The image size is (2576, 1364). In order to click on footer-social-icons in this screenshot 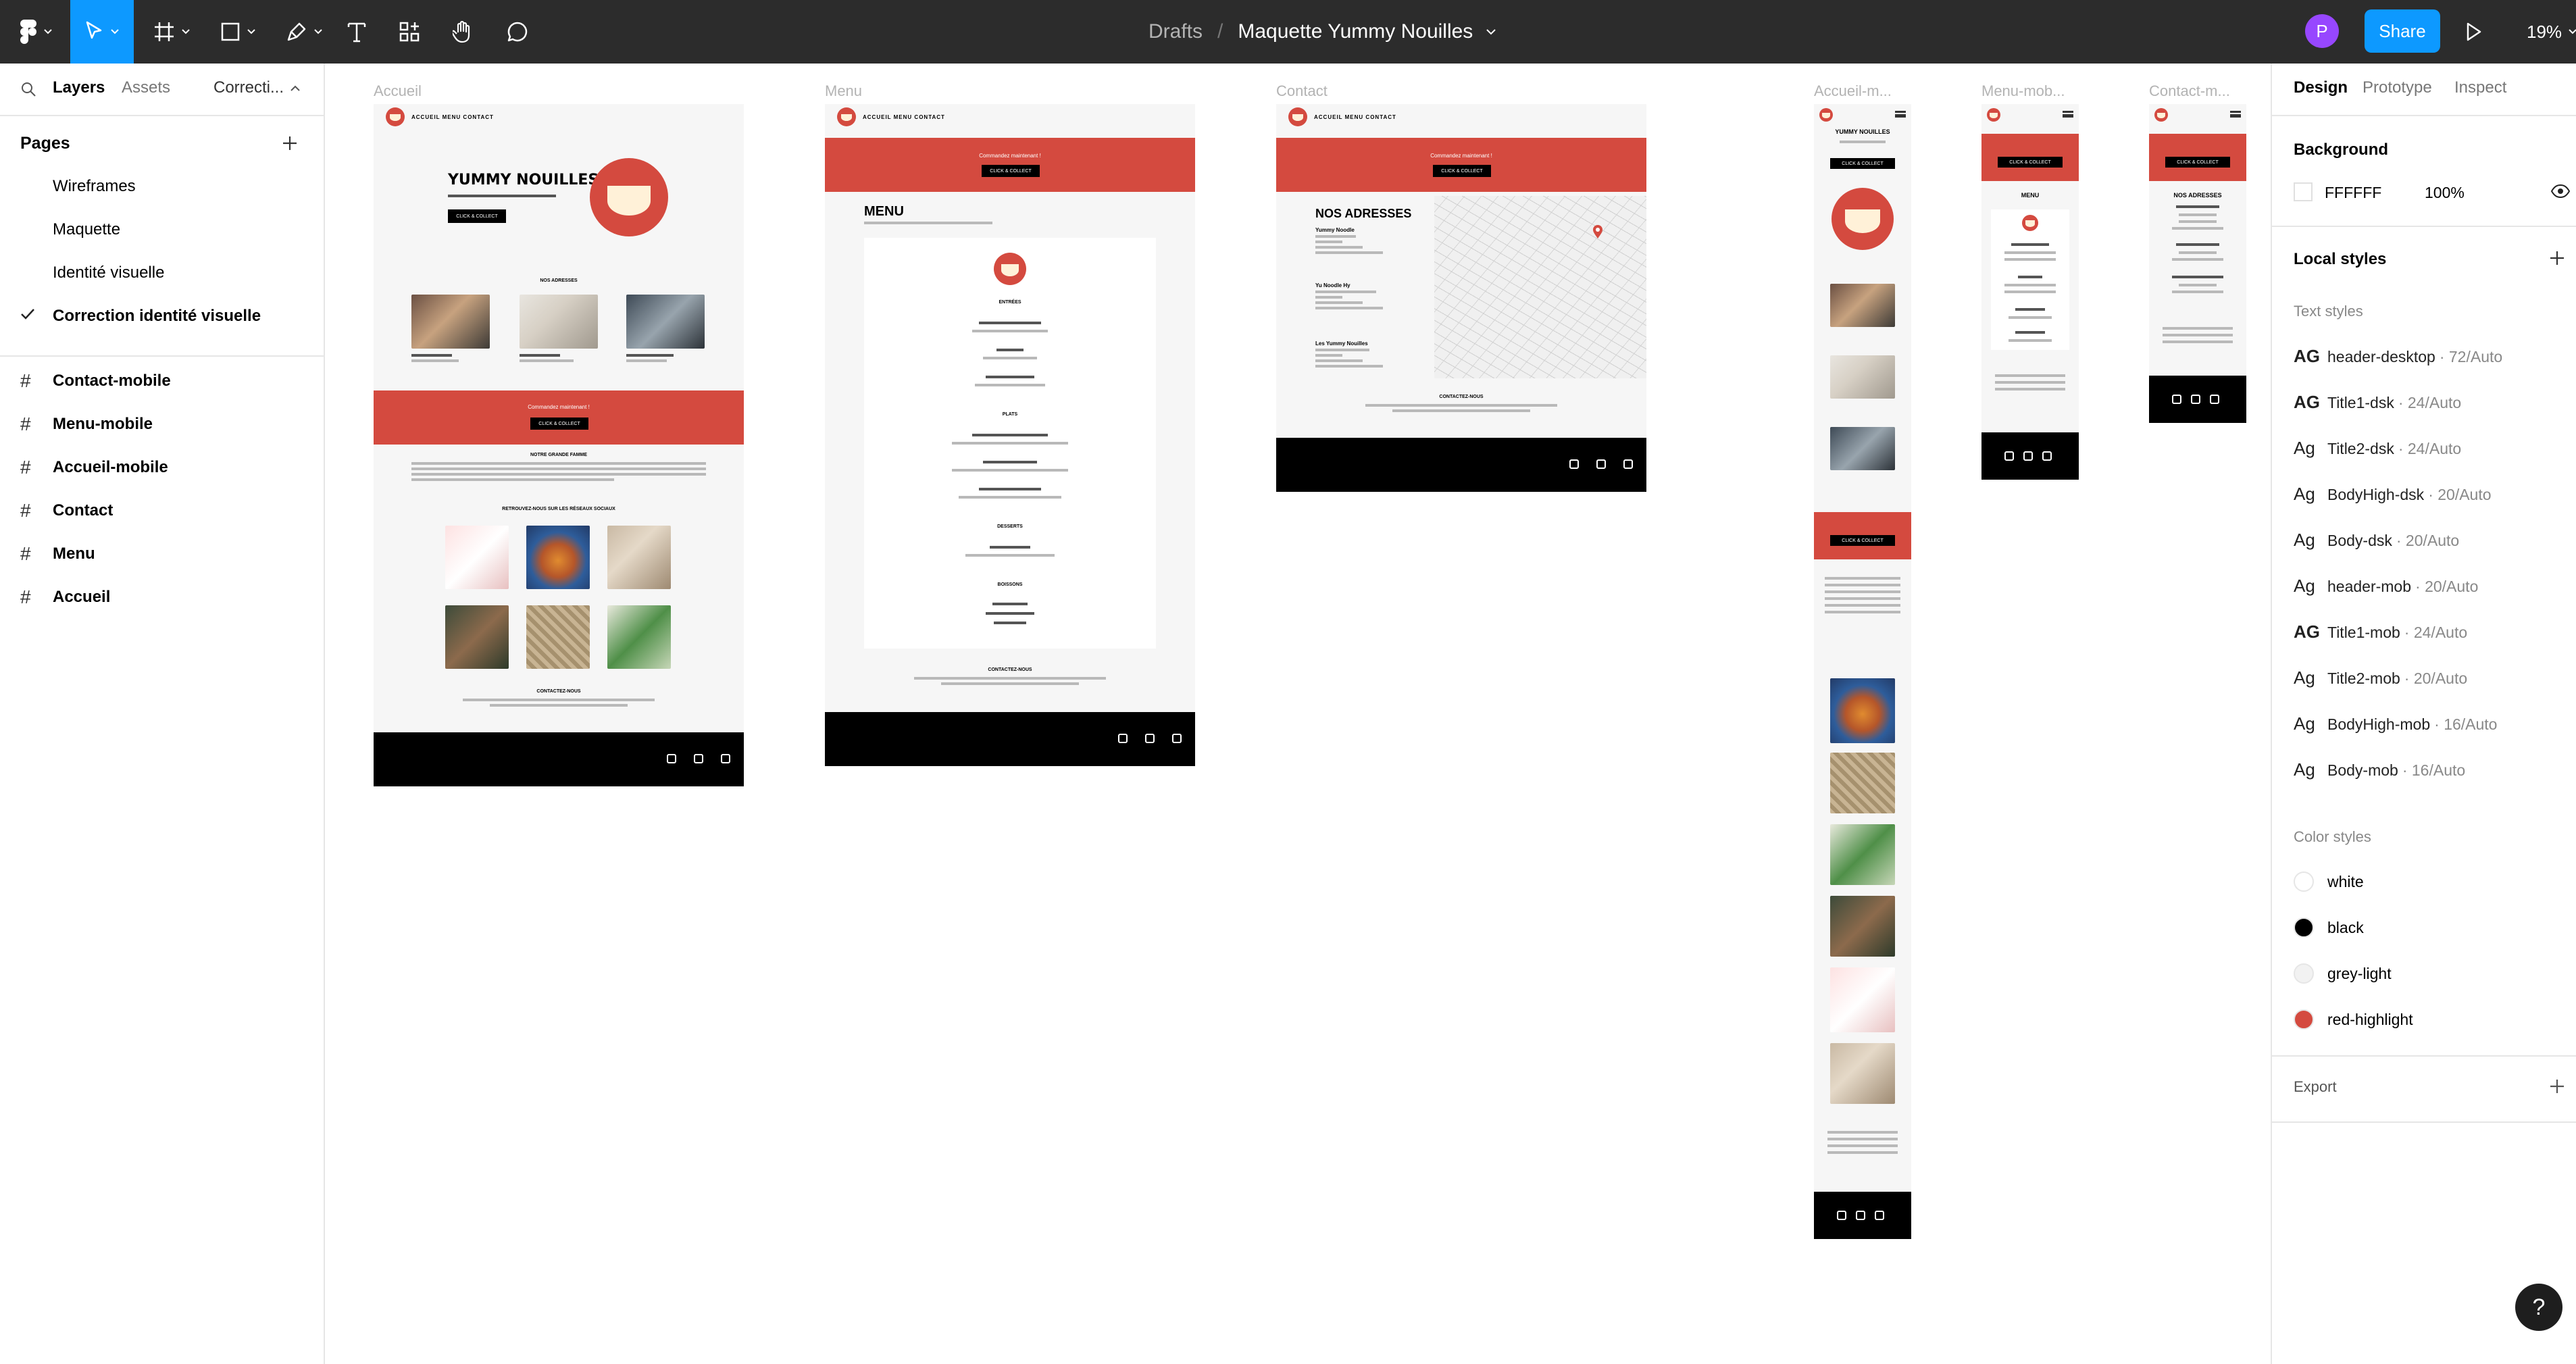, I will do `click(1601, 464)`.